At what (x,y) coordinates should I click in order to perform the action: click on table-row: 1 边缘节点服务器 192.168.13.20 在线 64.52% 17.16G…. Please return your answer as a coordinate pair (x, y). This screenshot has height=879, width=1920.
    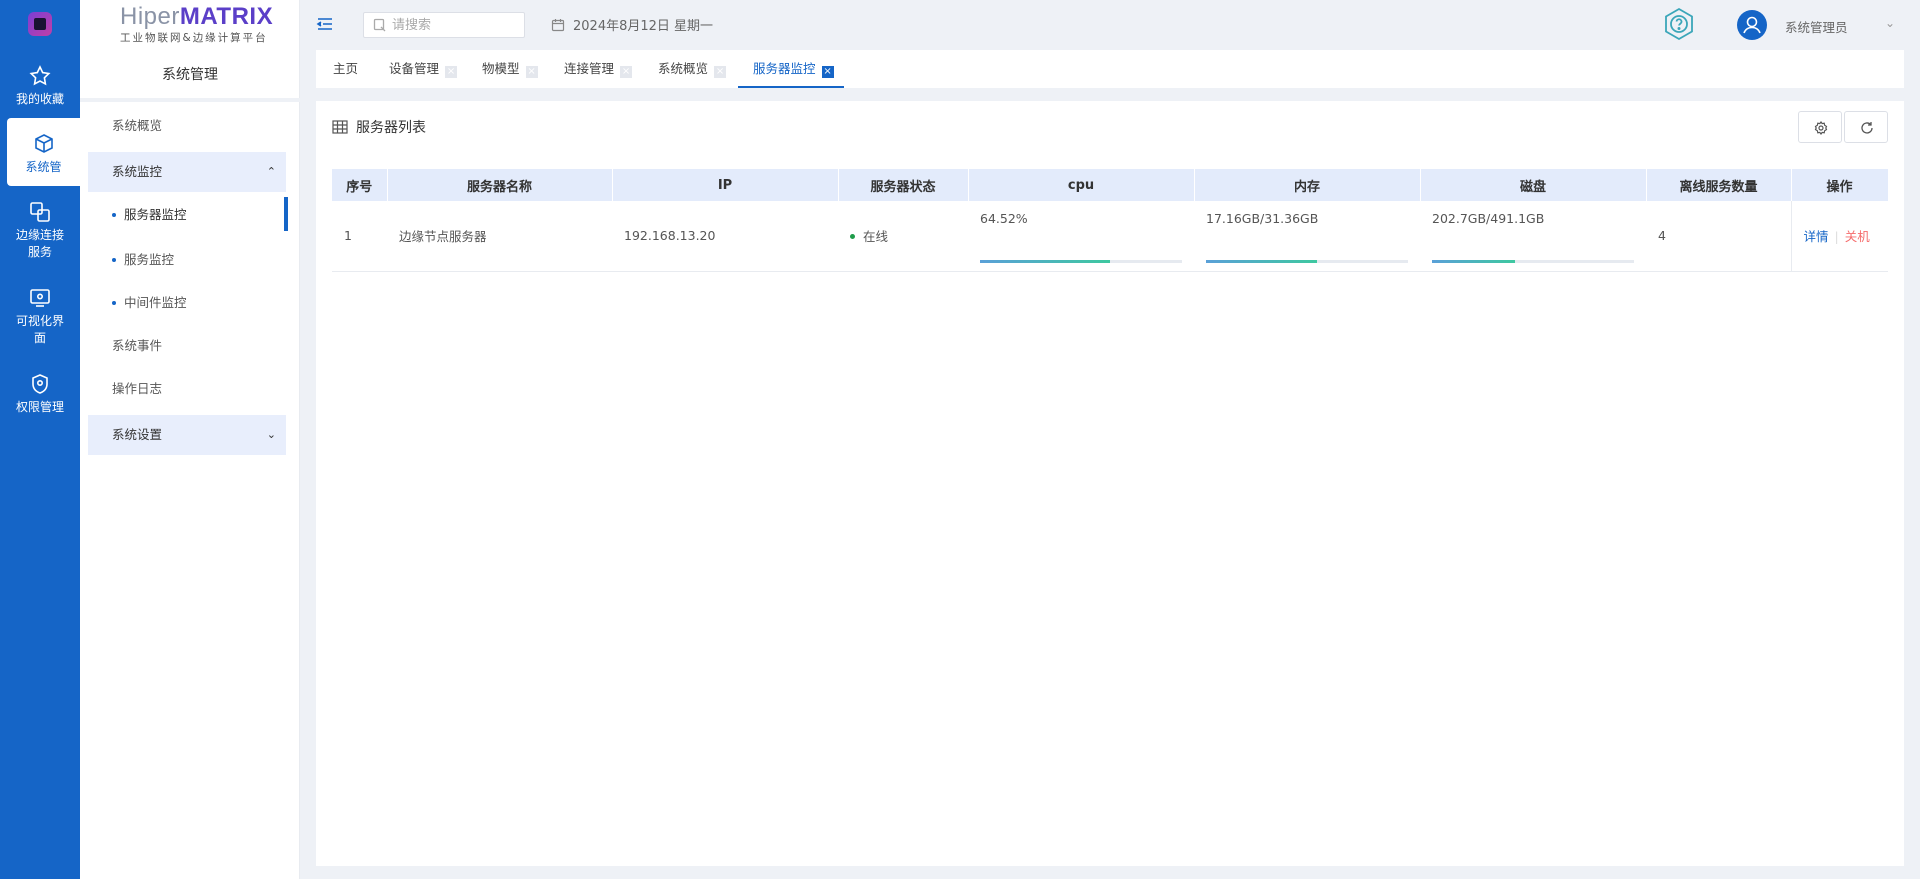
    Looking at the image, I should click on (1110, 236).